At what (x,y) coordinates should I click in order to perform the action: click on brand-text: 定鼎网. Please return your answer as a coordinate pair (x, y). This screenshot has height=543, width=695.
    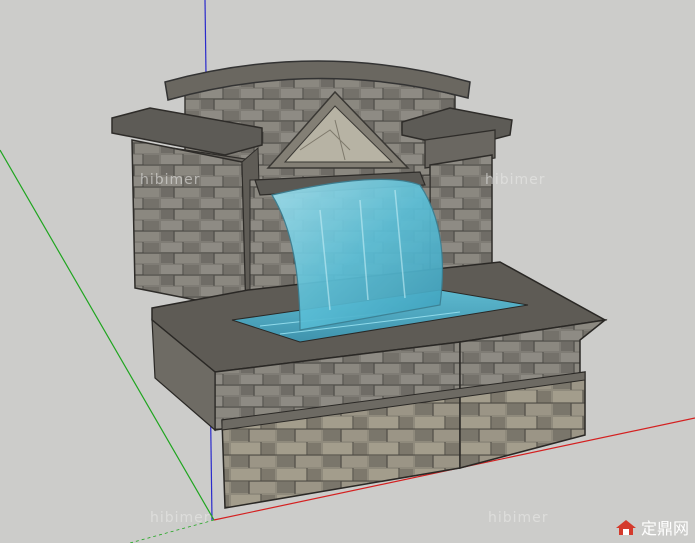
    Looking at the image, I should click on (664, 528).